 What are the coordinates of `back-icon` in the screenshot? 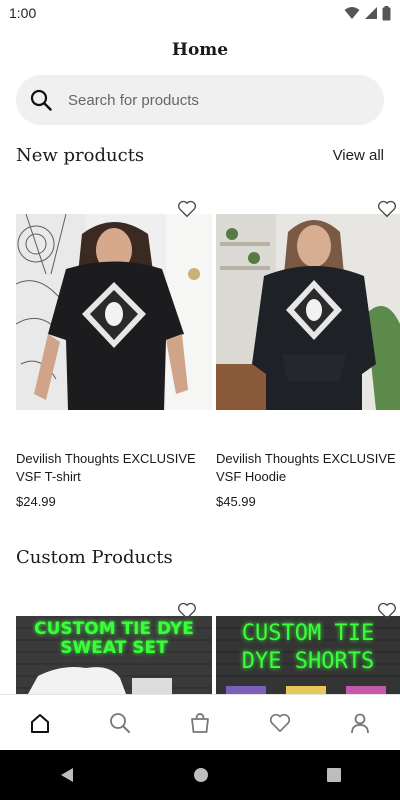 It's located at (67, 775).